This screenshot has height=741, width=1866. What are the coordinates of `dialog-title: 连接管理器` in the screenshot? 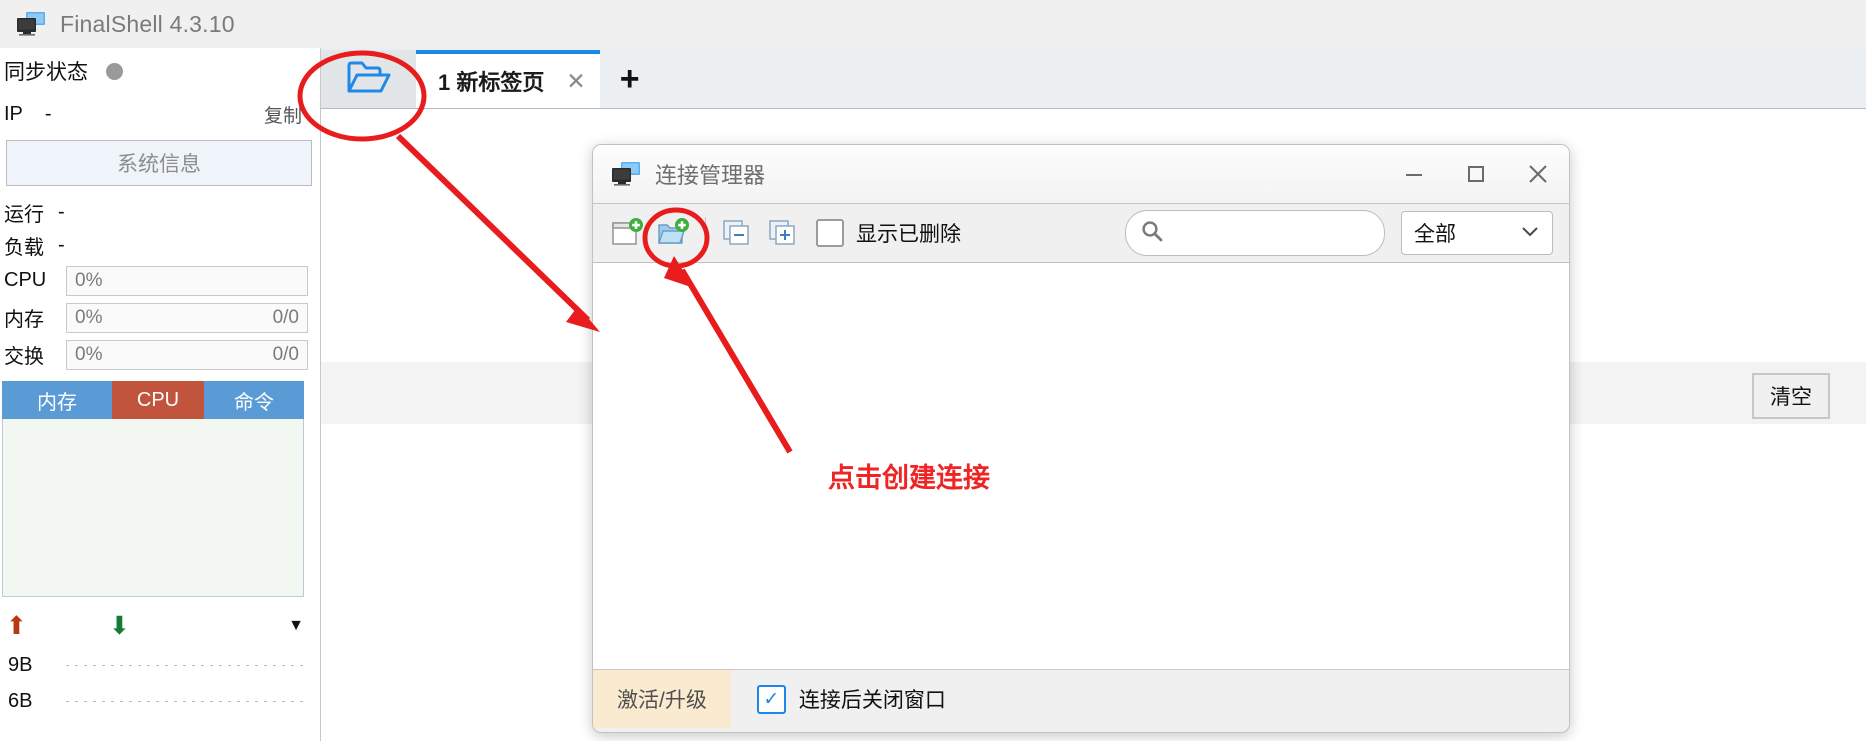 It's located at (710, 175).